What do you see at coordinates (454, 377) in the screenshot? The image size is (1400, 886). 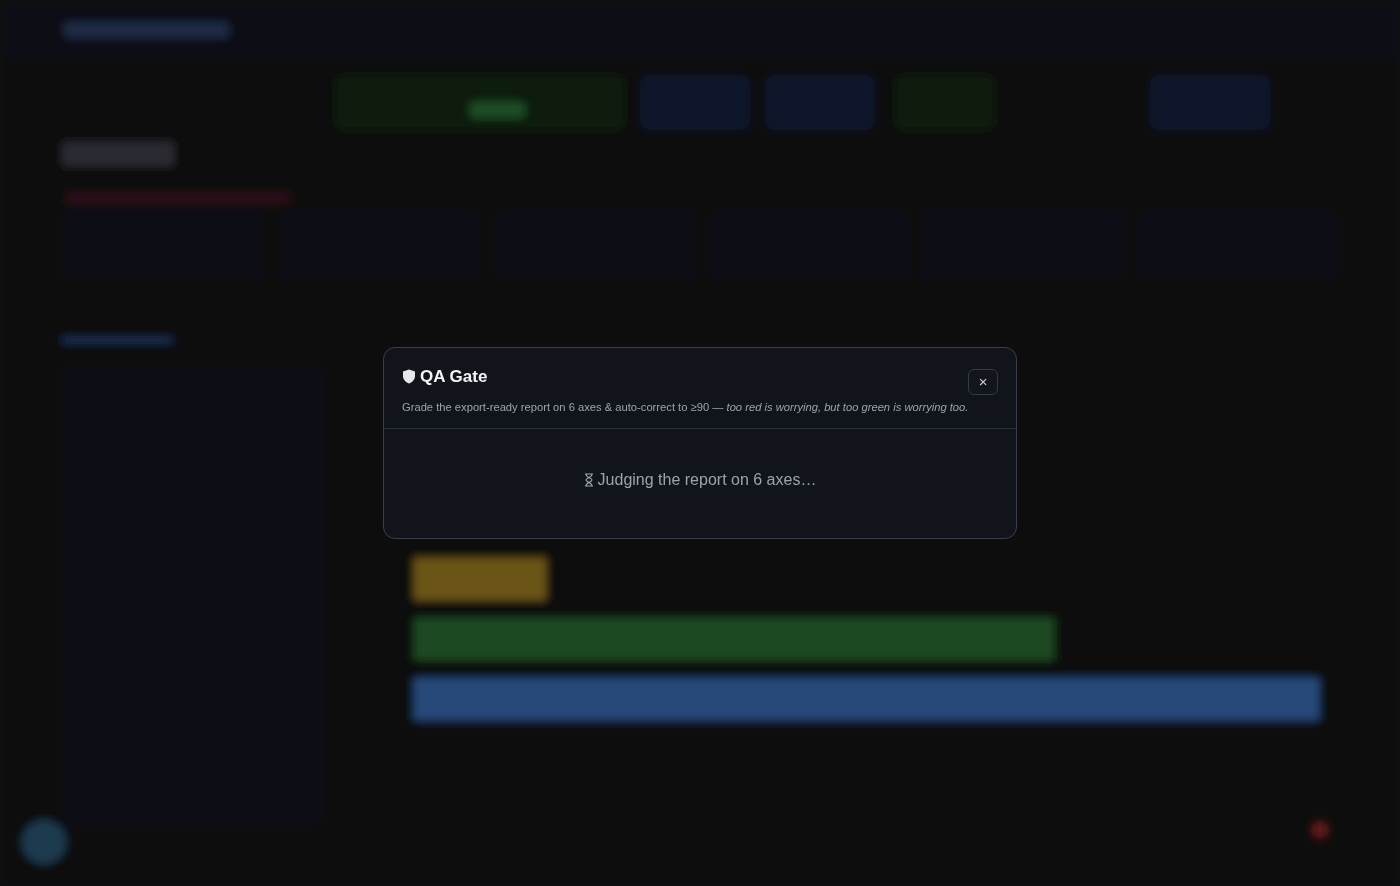 I see `dialog-title: QA Gate` at bounding box center [454, 377].